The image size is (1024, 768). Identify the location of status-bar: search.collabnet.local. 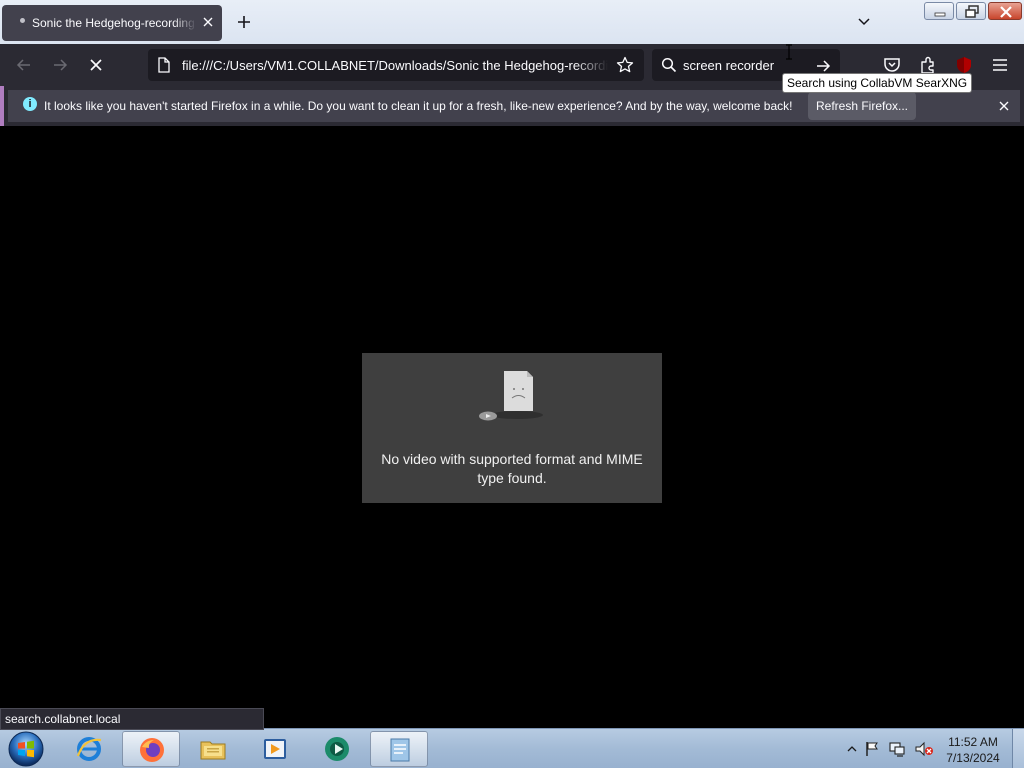
(132, 719).